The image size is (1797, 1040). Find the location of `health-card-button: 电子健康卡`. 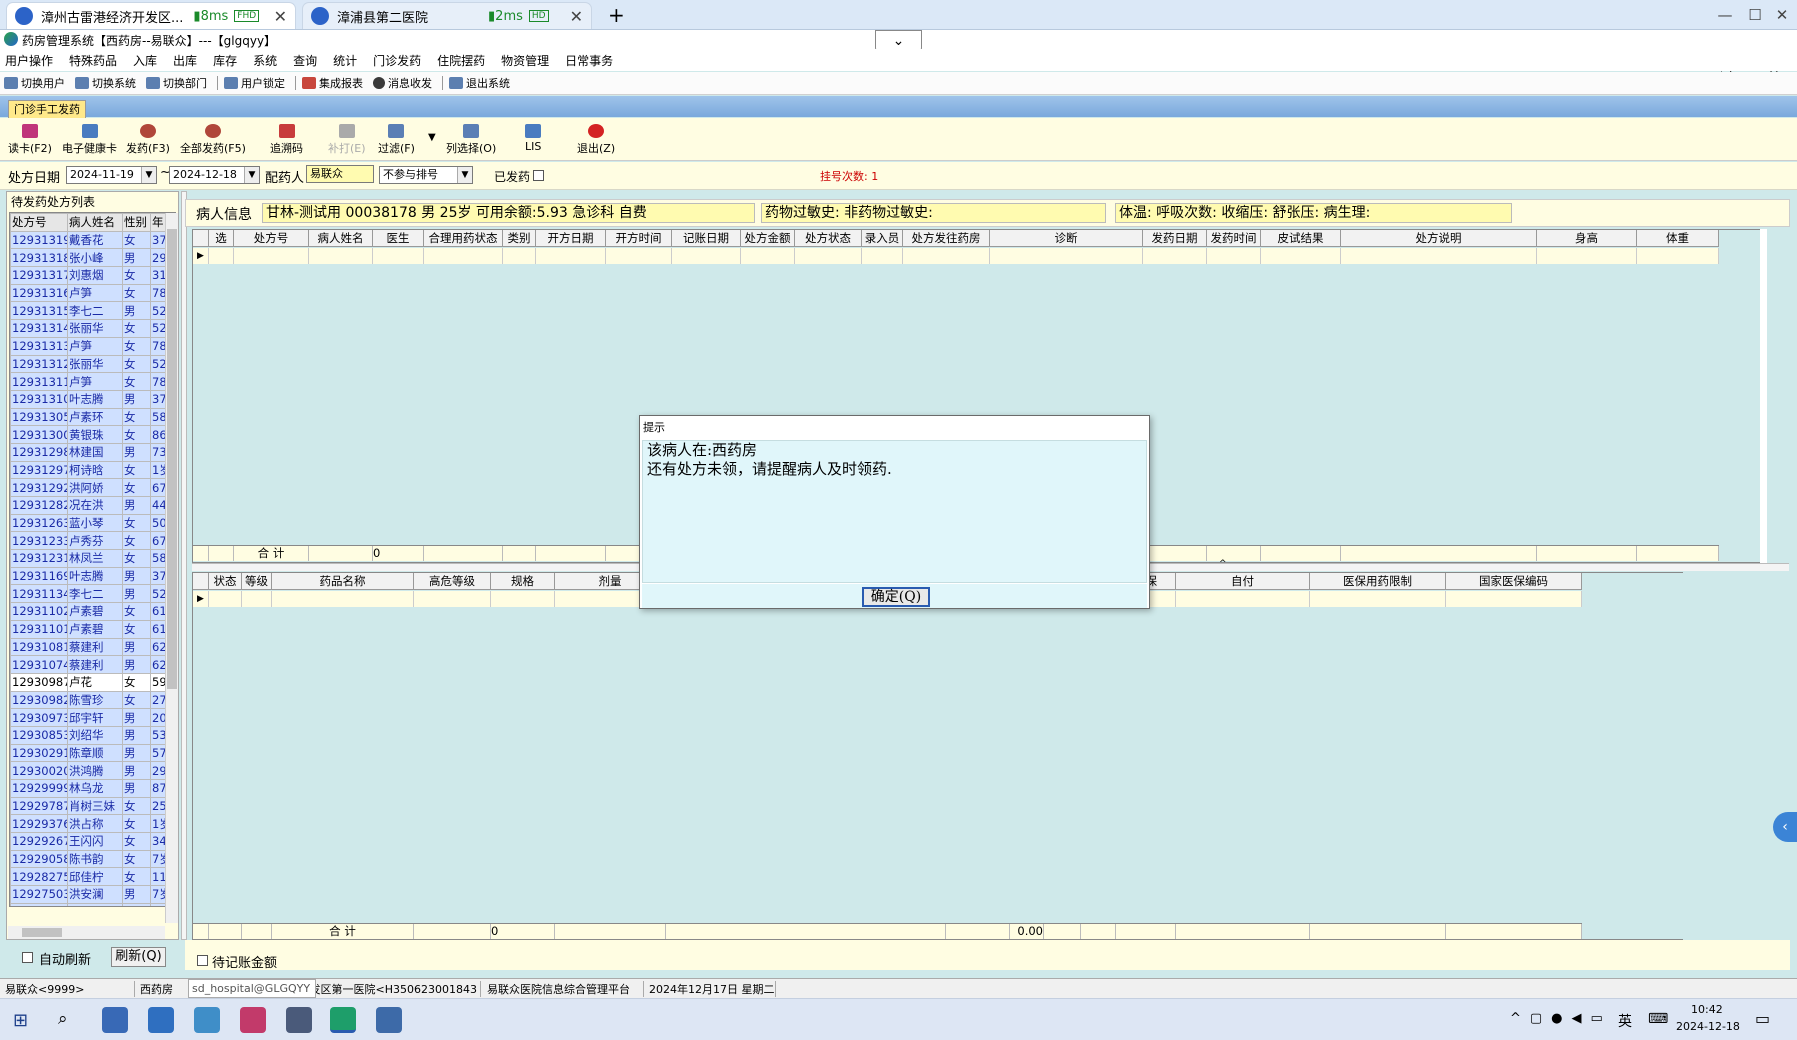

health-card-button: 电子健康卡 is located at coordinates (89, 140).